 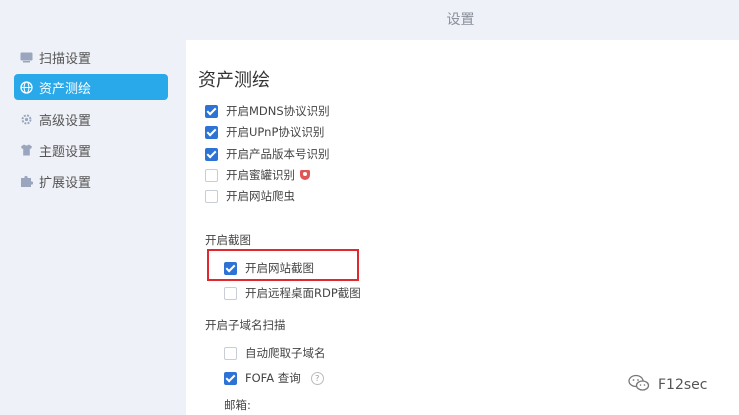 I want to click on option-label: 开启产品版本号识别, so click(x=278, y=154).